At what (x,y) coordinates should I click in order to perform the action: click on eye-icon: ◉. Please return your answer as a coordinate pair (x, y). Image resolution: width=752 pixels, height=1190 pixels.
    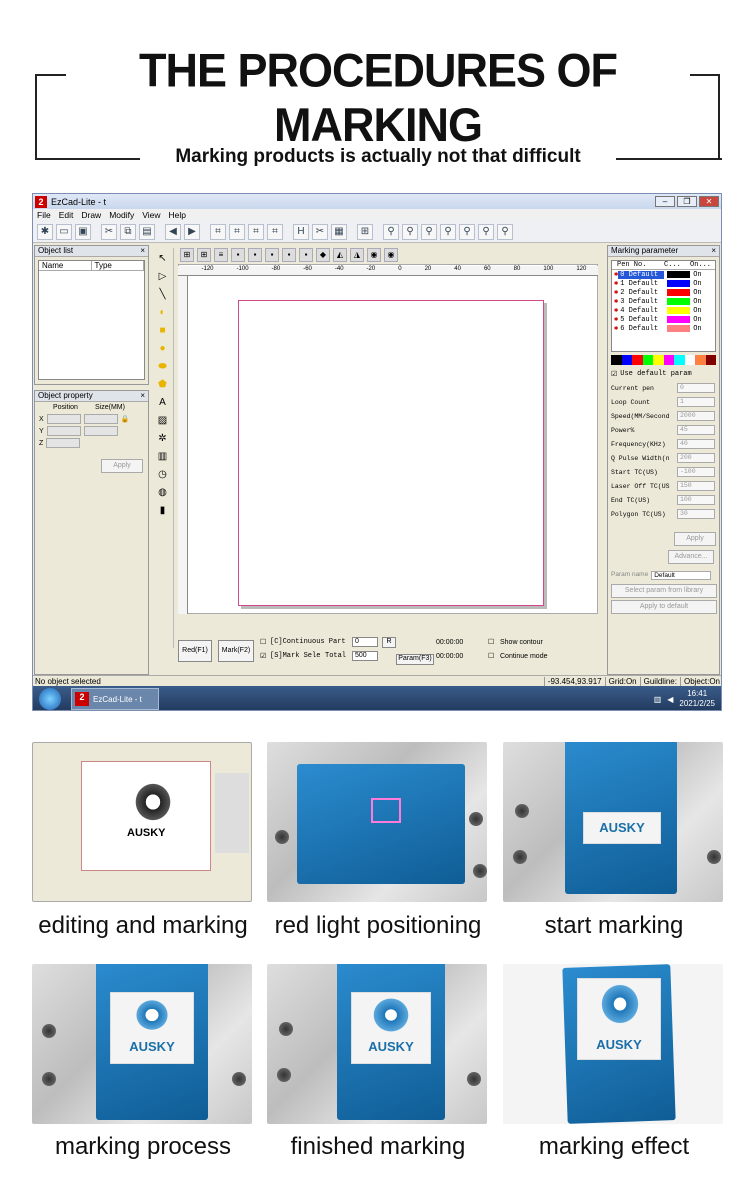
    Looking at the image, I should click on (374, 255).